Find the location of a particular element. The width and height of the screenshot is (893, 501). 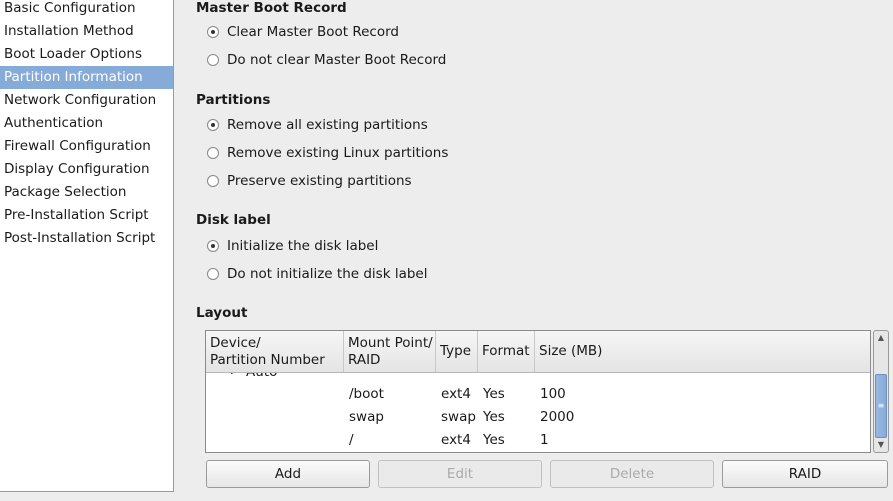

scrollbar-thumb: ≡ is located at coordinates (881, 406).